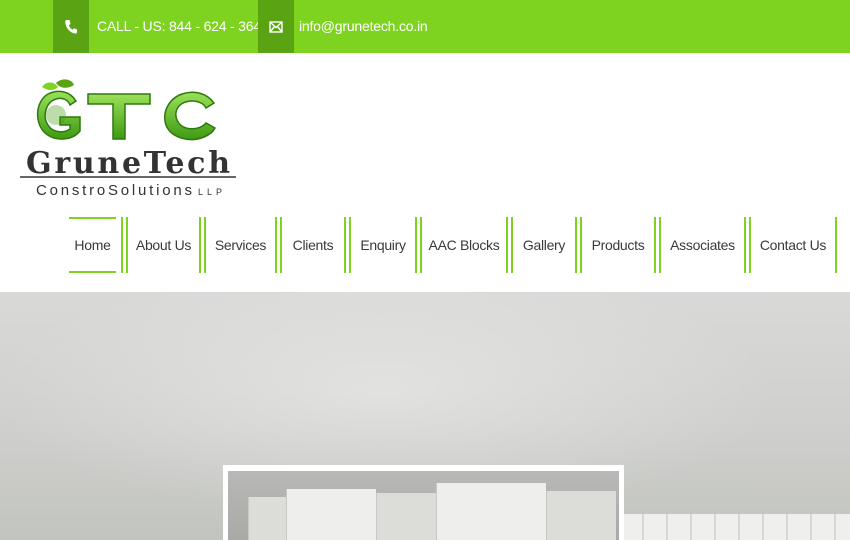 The width and height of the screenshot is (850, 540). Describe the element at coordinates (128, 163) in the screenshot. I see `logo-name: GruneTech` at that location.